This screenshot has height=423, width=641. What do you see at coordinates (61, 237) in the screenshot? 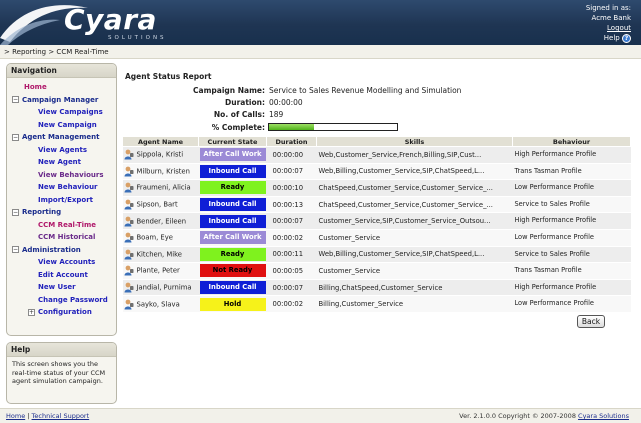
I see `nav-ccm-historical: CCM Historical` at bounding box center [61, 237].